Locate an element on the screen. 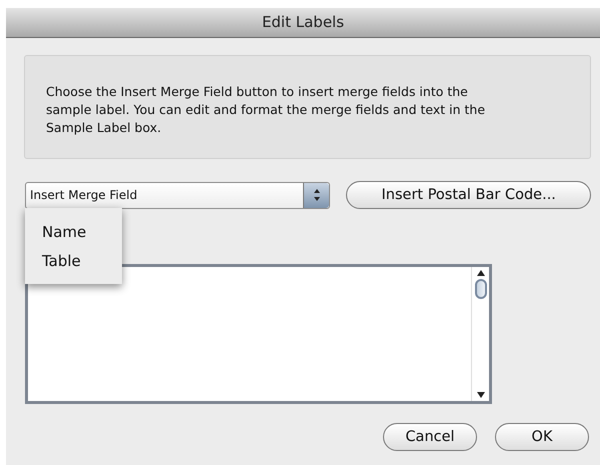 This screenshot has height=465, width=600. scroll-thumb is located at coordinates (480, 289).